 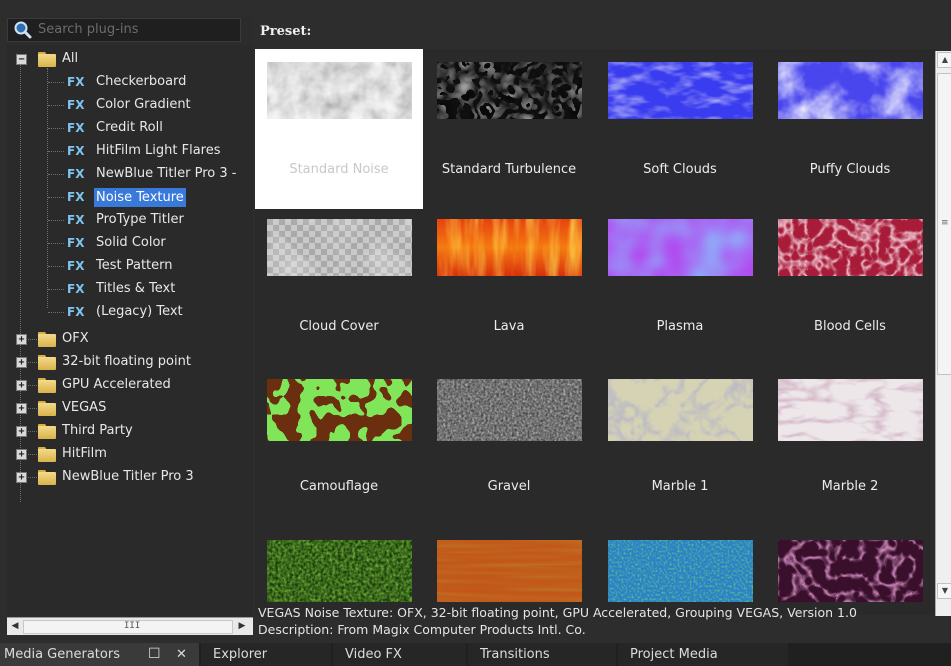 What do you see at coordinates (137, 29) in the screenshot?
I see `search-input` at bounding box center [137, 29].